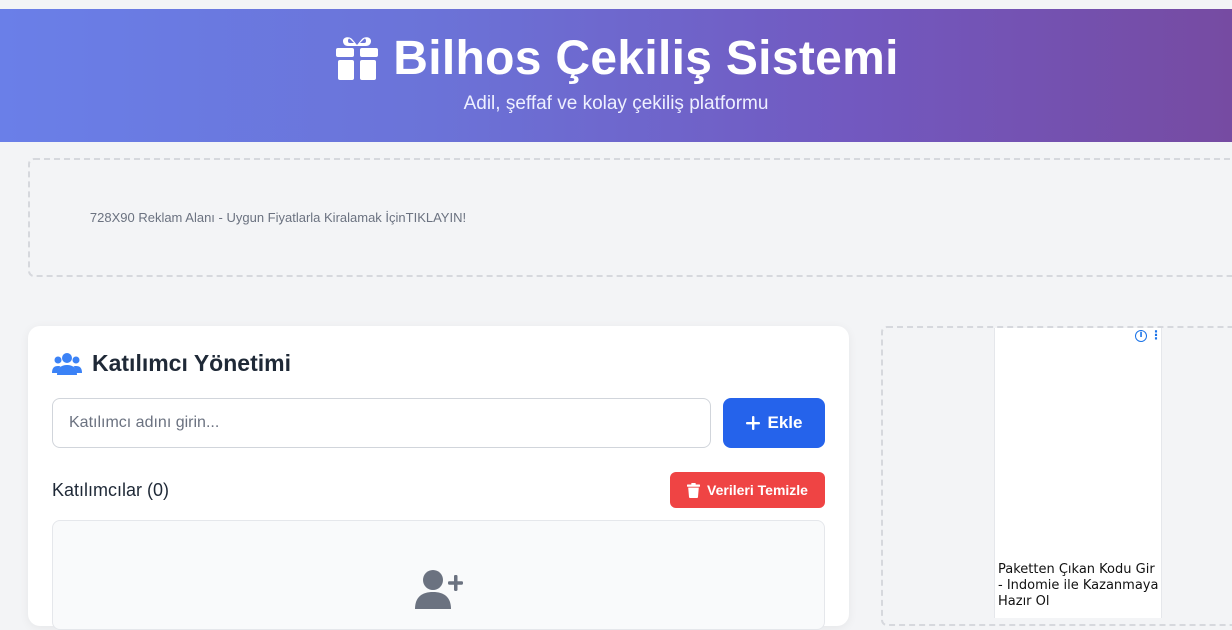  Describe the element at coordinates (757, 490) in the screenshot. I see `clear-button-label: Verileri Temizle` at that location.